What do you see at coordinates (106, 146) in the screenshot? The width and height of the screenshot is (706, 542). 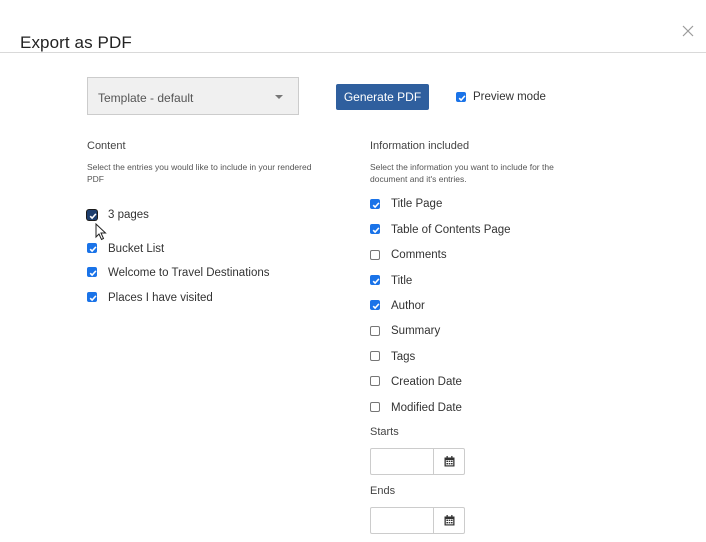 I see `content-section-title: Content` at bounding box center [106, 146].